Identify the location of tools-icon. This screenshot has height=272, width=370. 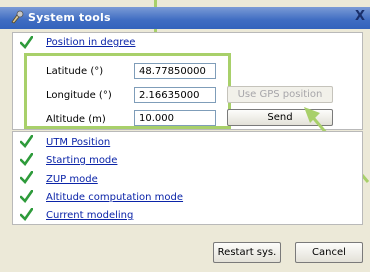
(17, 17).